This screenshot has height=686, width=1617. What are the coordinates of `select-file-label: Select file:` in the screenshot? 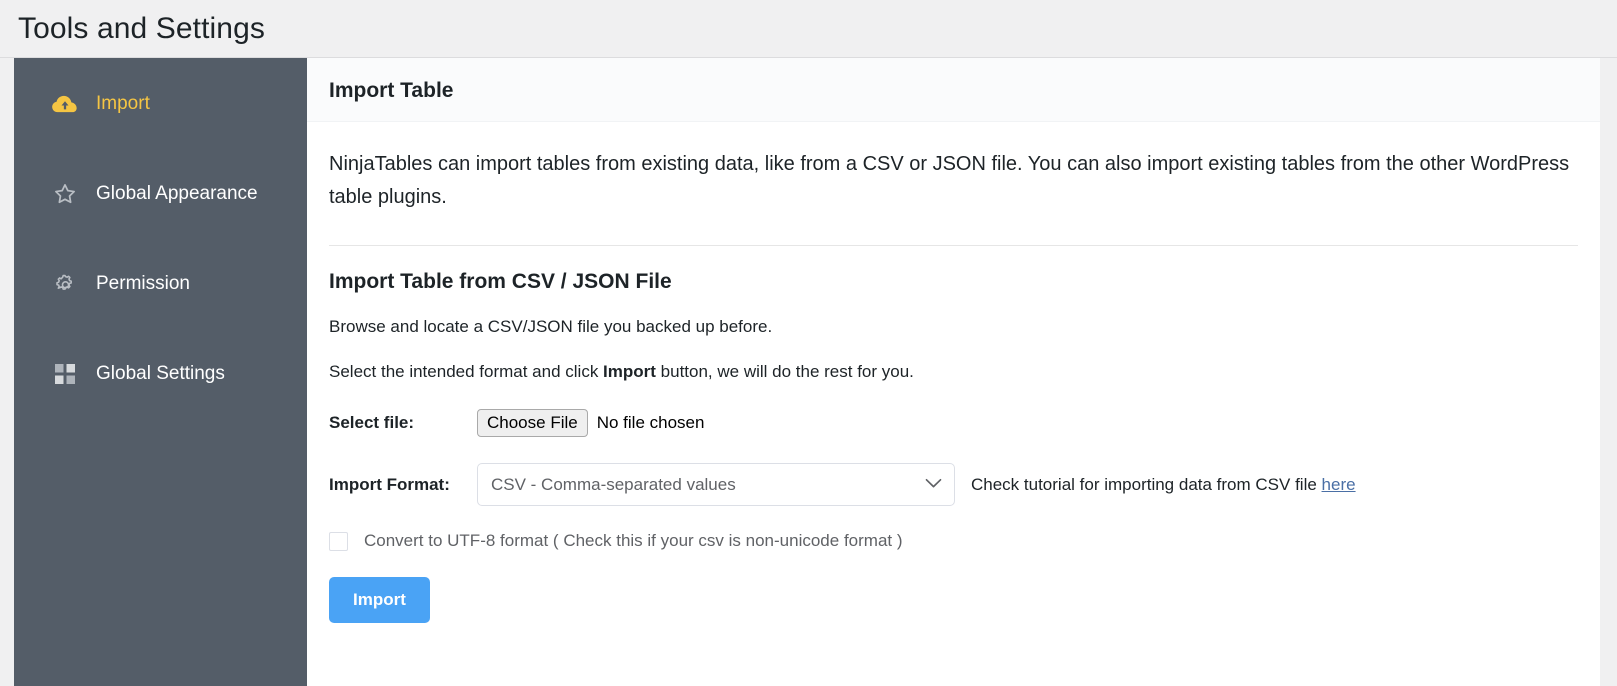 It's located at (372, 423).